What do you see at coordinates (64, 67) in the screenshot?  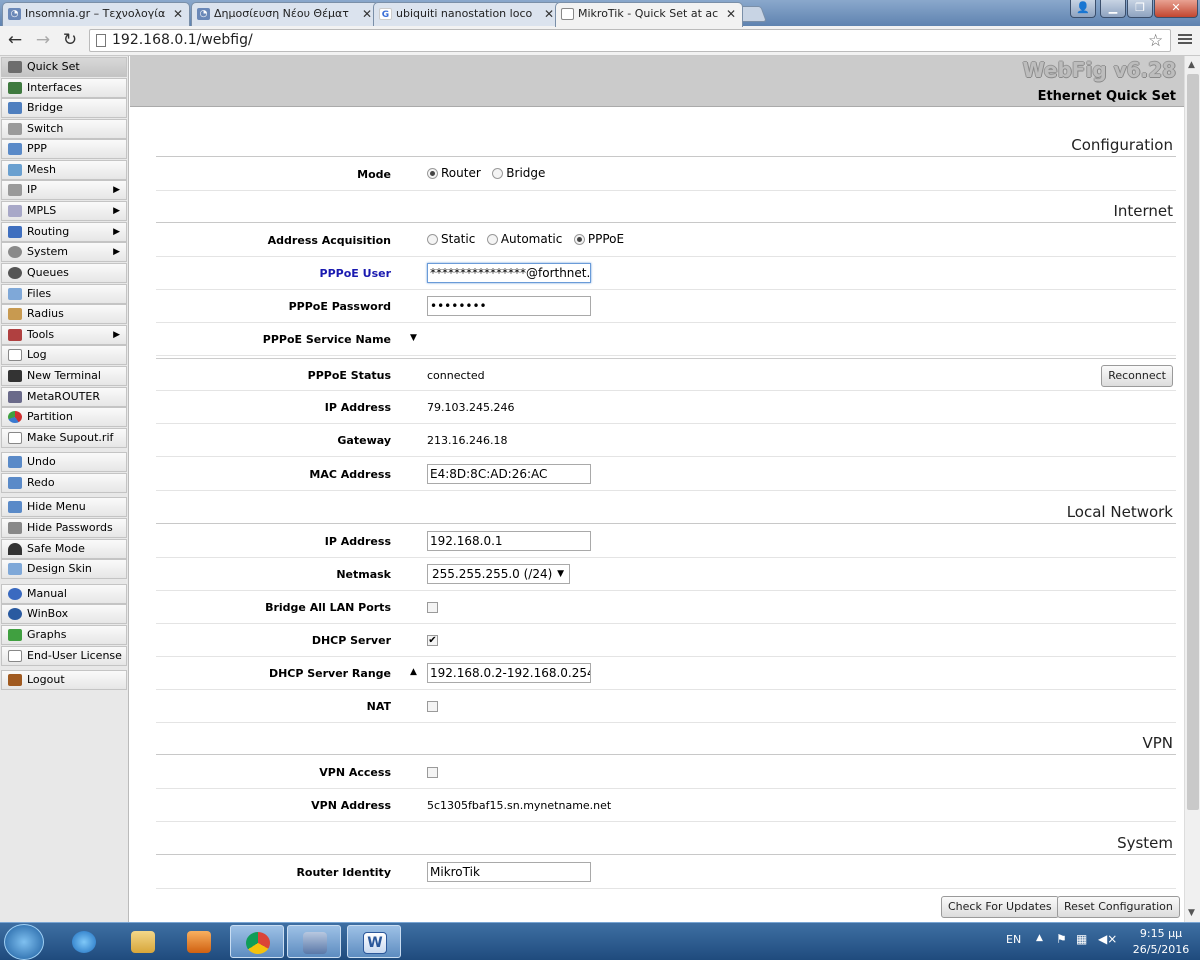 I see `sidebar-item-quick-set: Quick Set` at bounding box center [64, 67].